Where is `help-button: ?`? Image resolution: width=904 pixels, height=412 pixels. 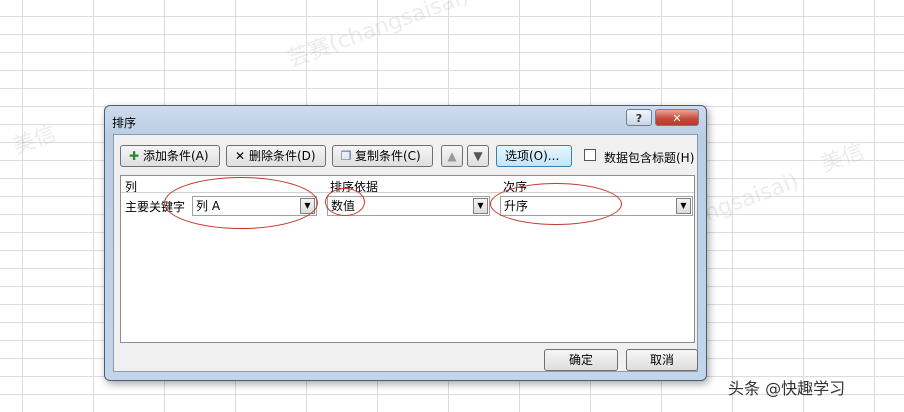 help-button: ? is located at coordinates (639, 117).